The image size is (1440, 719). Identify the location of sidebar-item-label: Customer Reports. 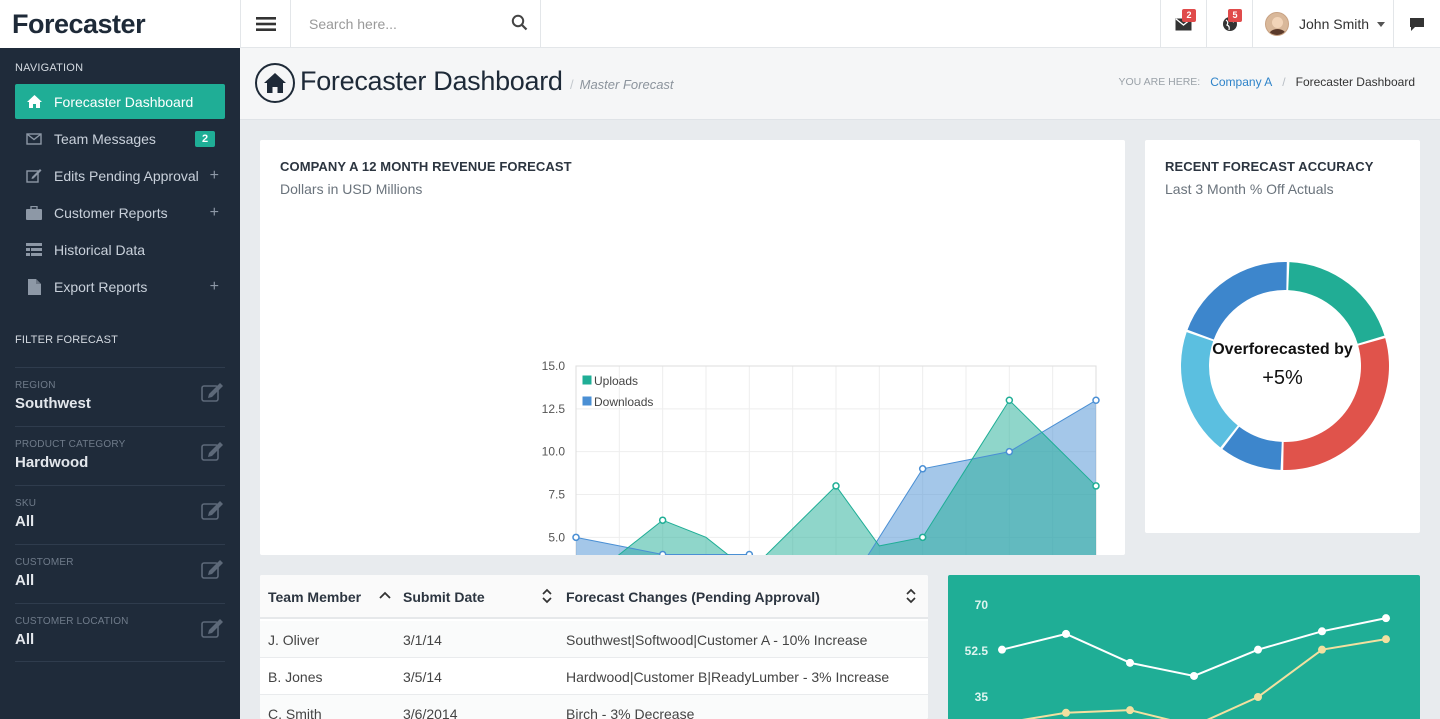
(111, 212).